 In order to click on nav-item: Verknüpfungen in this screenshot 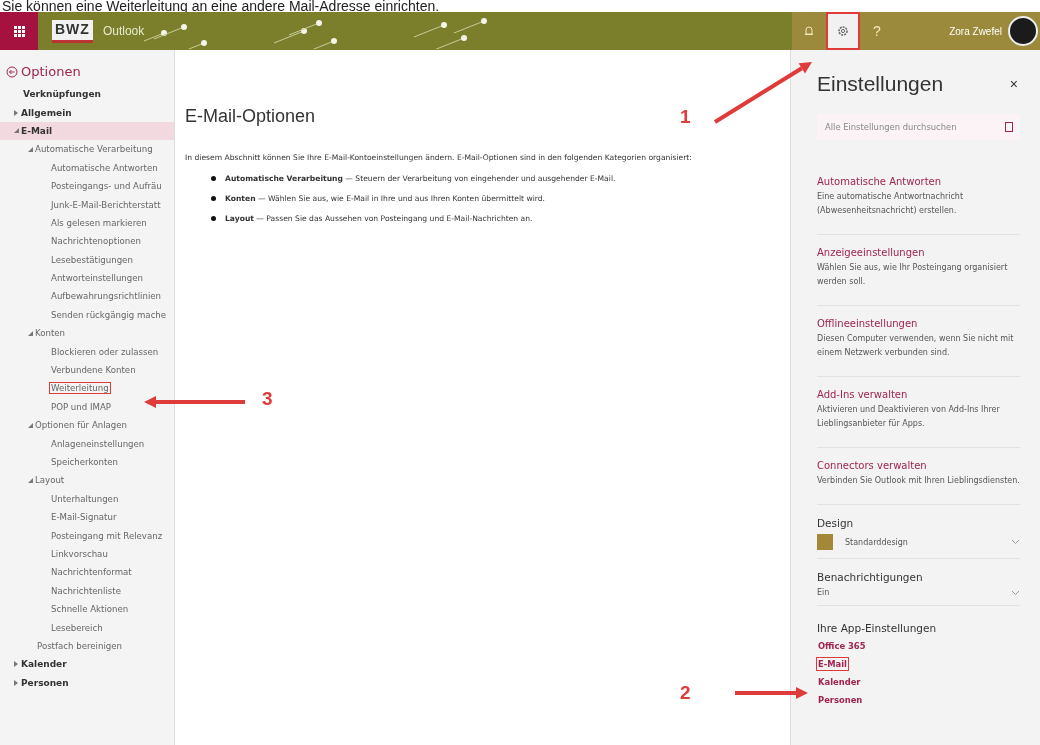, I will do `click(62, 94)`.